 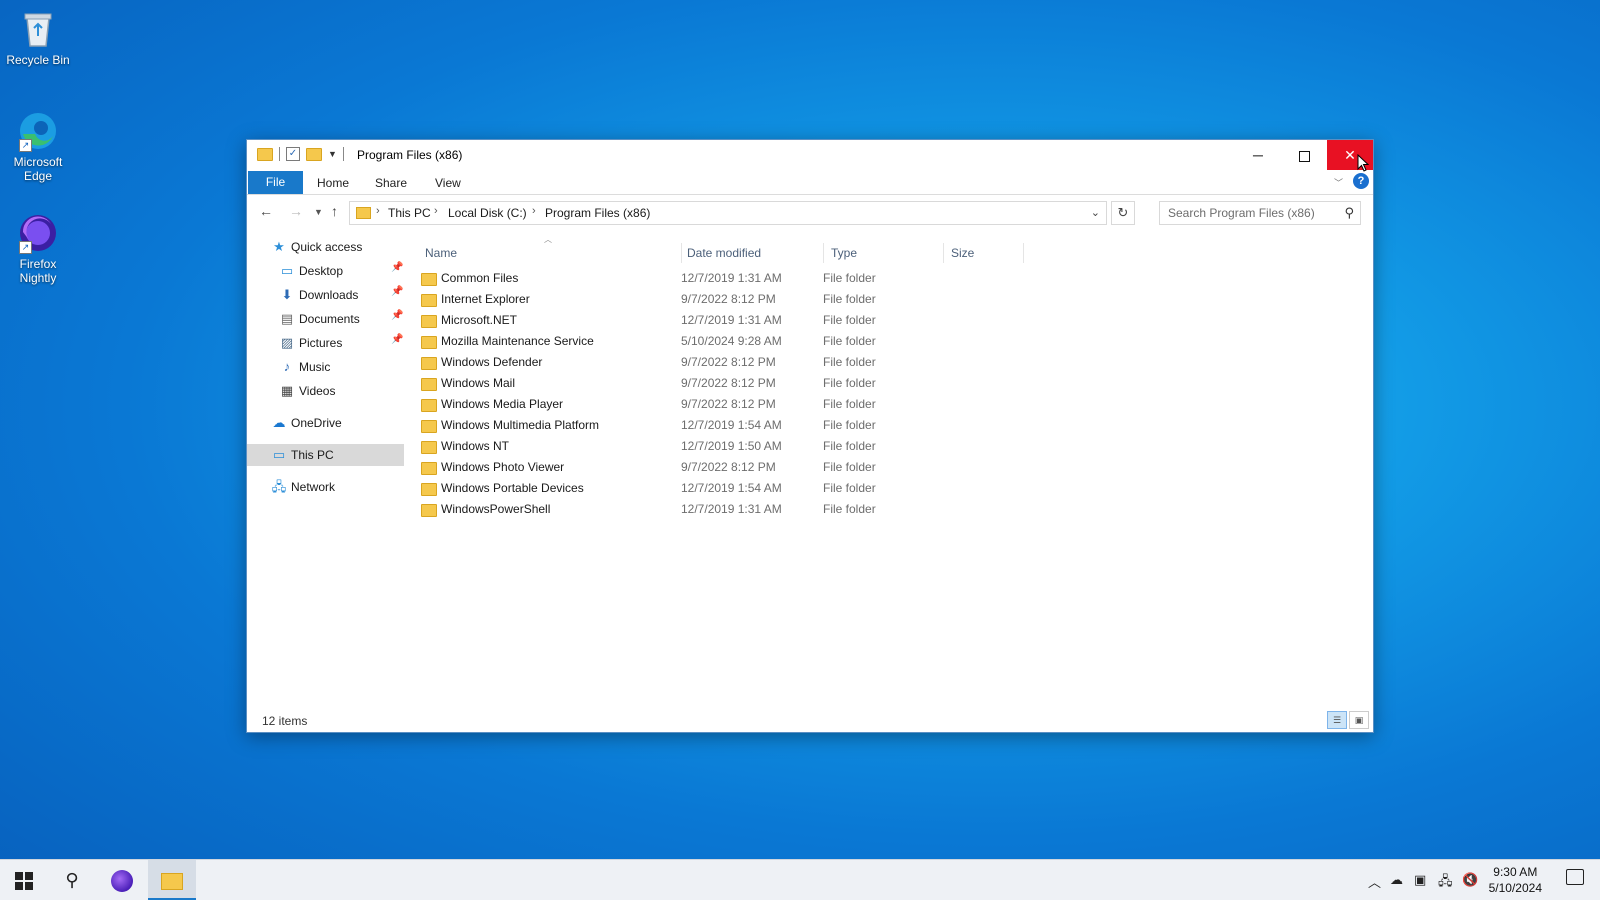 What do you see at coordinates (496, 509) in the screenshot?
I see `file-name: WindowsPowerShell` at bounding box center [496, 509].